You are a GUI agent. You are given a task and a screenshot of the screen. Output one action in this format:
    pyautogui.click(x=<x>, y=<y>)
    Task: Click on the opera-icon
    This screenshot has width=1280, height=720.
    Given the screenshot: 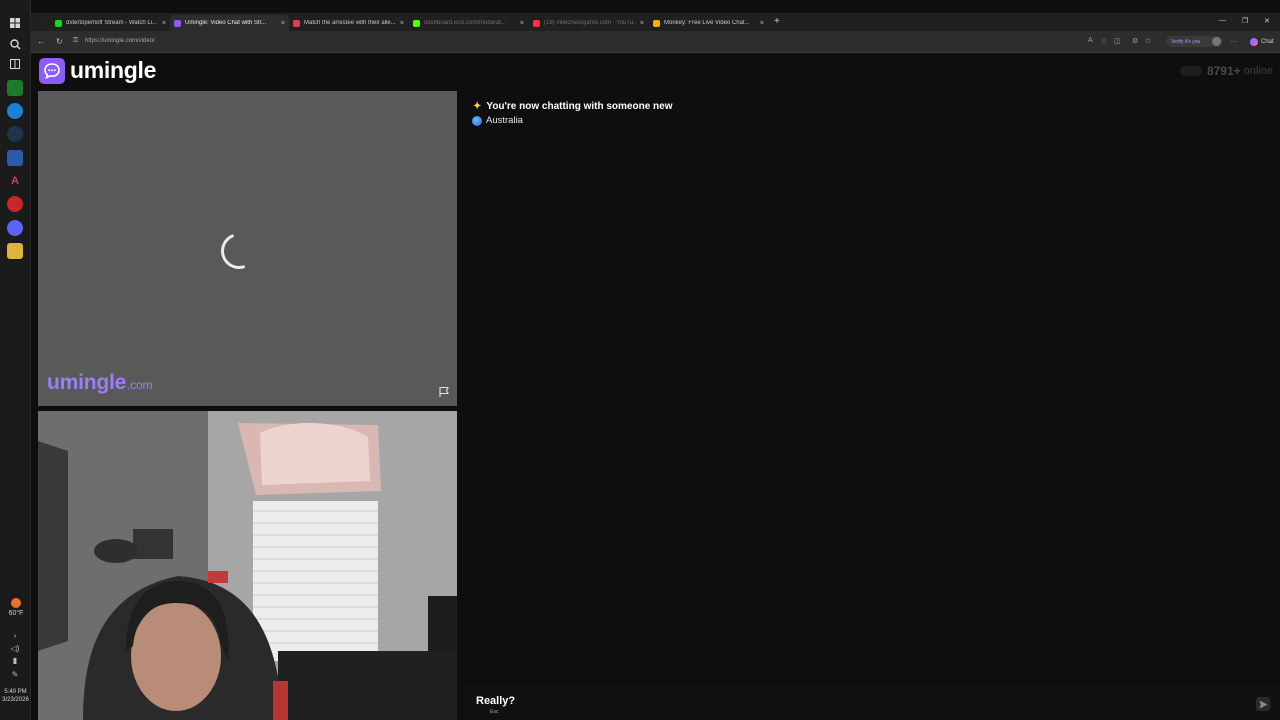 What is the action you would take?
    pyautogui.click(x=15, y=204)
    